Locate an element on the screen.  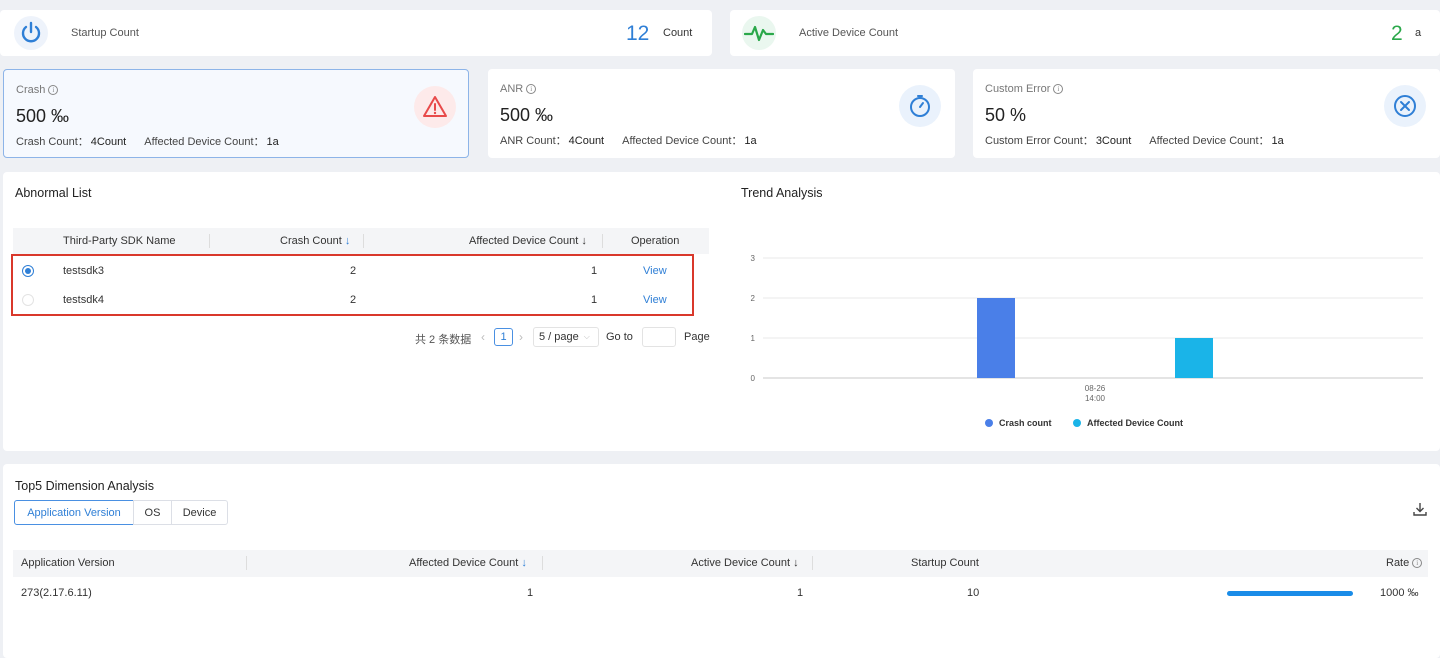
radio-dot is located at coordinates (28, 271).